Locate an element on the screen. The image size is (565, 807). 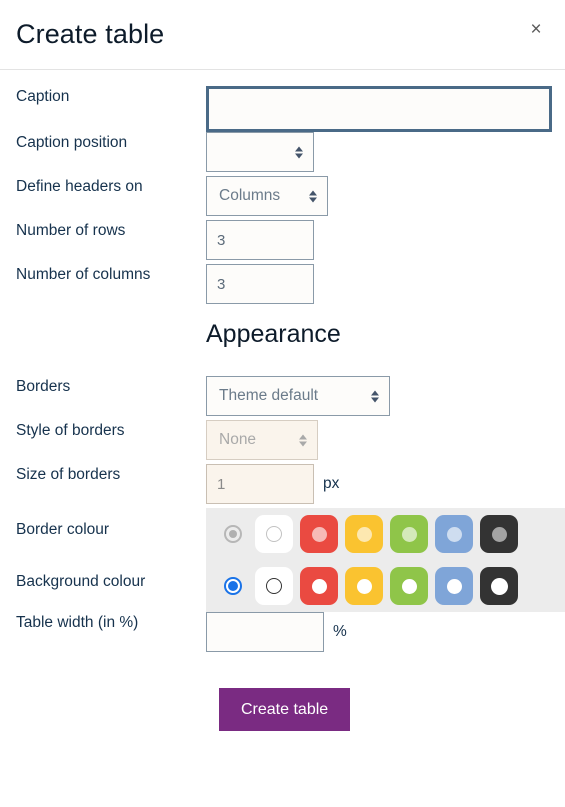
style-of-borders-label: Style of borders is located at coordinates (70, 430).